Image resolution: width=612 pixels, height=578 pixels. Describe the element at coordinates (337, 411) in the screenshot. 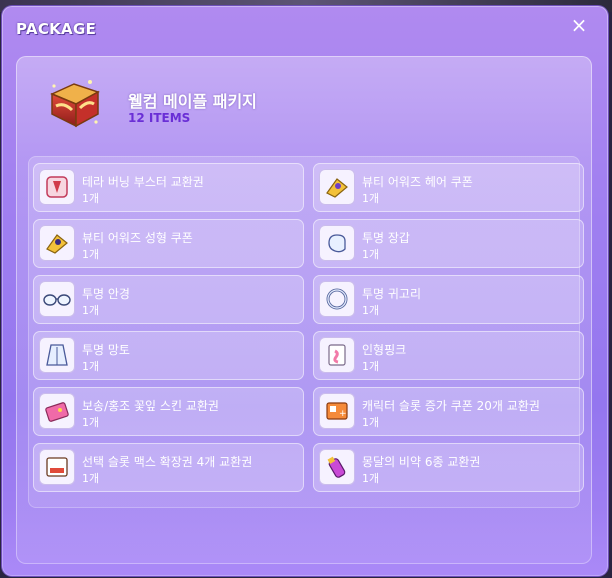

I see `slot-coupon-icon: +` at that location.